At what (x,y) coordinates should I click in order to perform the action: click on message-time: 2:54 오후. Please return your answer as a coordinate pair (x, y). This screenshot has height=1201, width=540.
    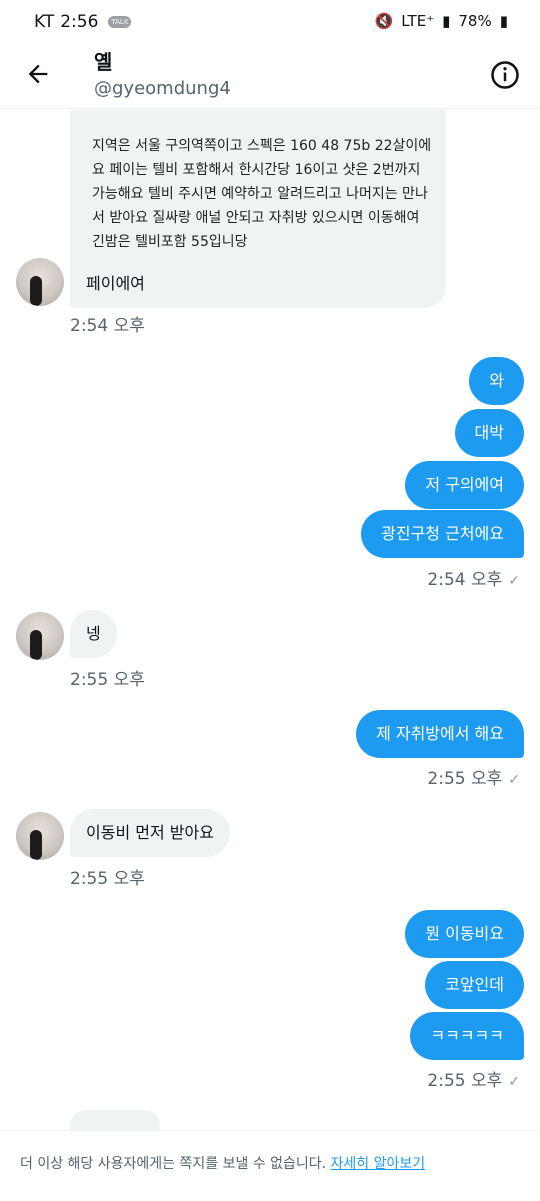
    Looking at the image, I should click on (107, 326).